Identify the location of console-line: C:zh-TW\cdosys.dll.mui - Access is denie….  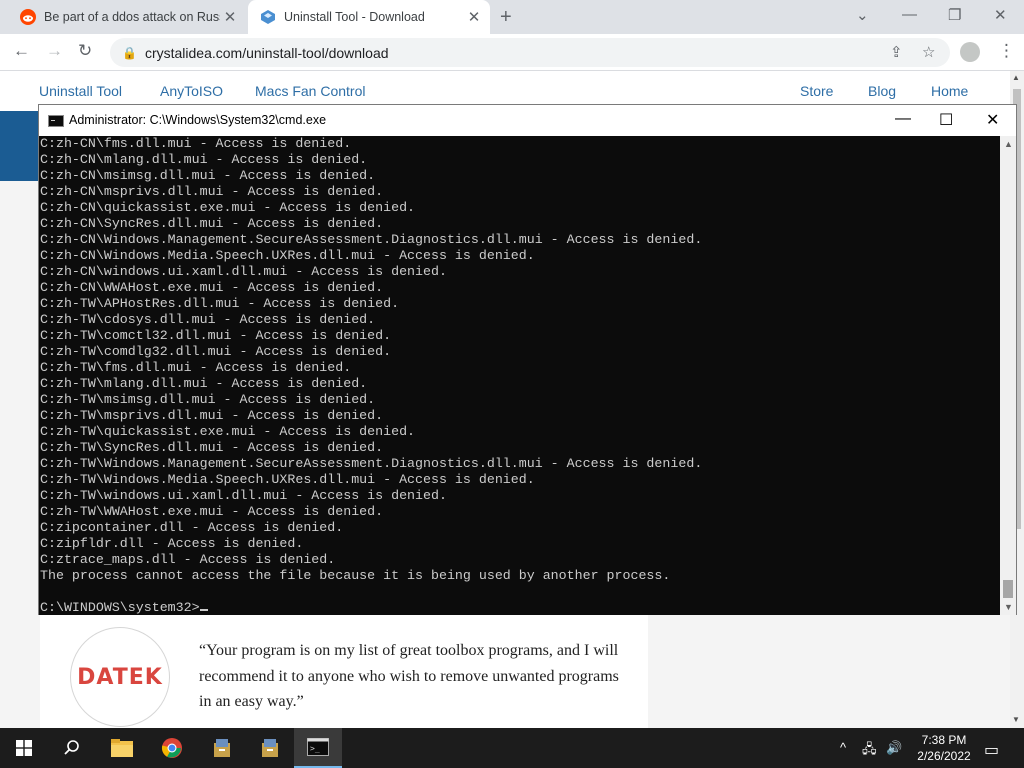
(208, 319).